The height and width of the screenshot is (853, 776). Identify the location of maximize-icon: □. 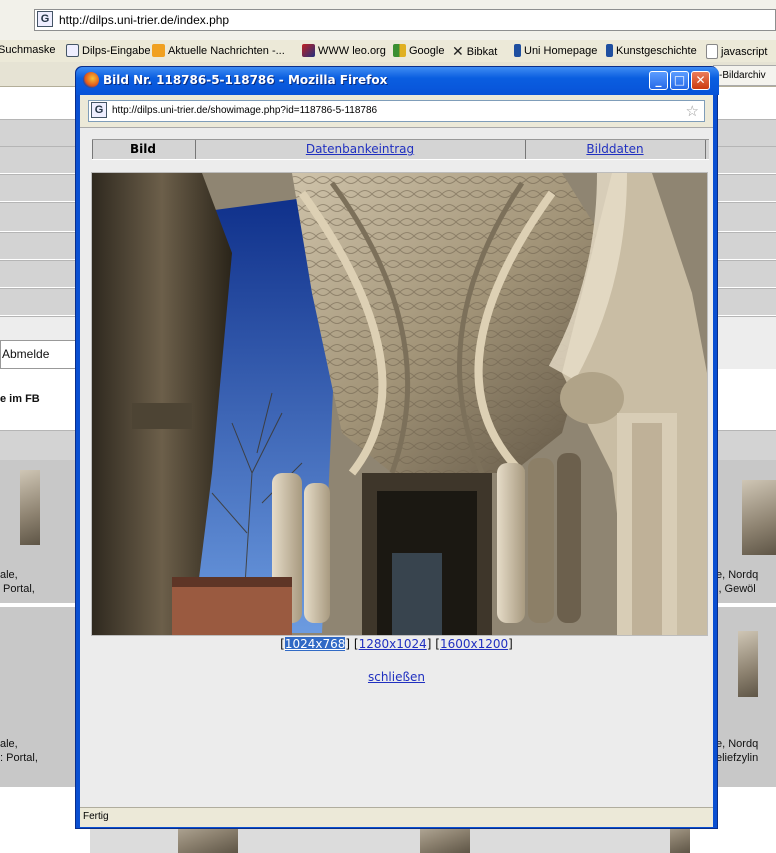
(679, 80).